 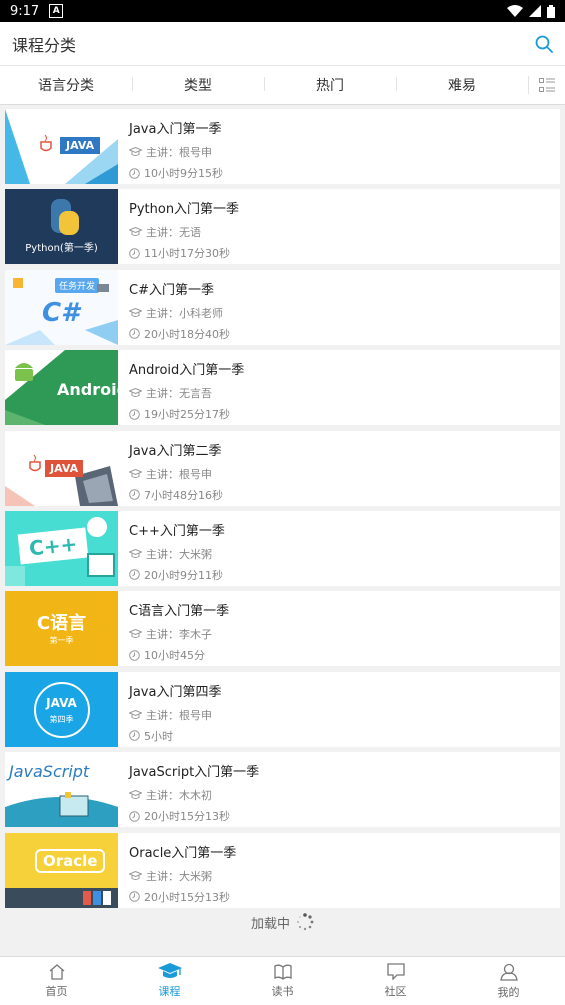 I want to click on filter-tab-difficulty: 难易, so click(x=462, y=85).